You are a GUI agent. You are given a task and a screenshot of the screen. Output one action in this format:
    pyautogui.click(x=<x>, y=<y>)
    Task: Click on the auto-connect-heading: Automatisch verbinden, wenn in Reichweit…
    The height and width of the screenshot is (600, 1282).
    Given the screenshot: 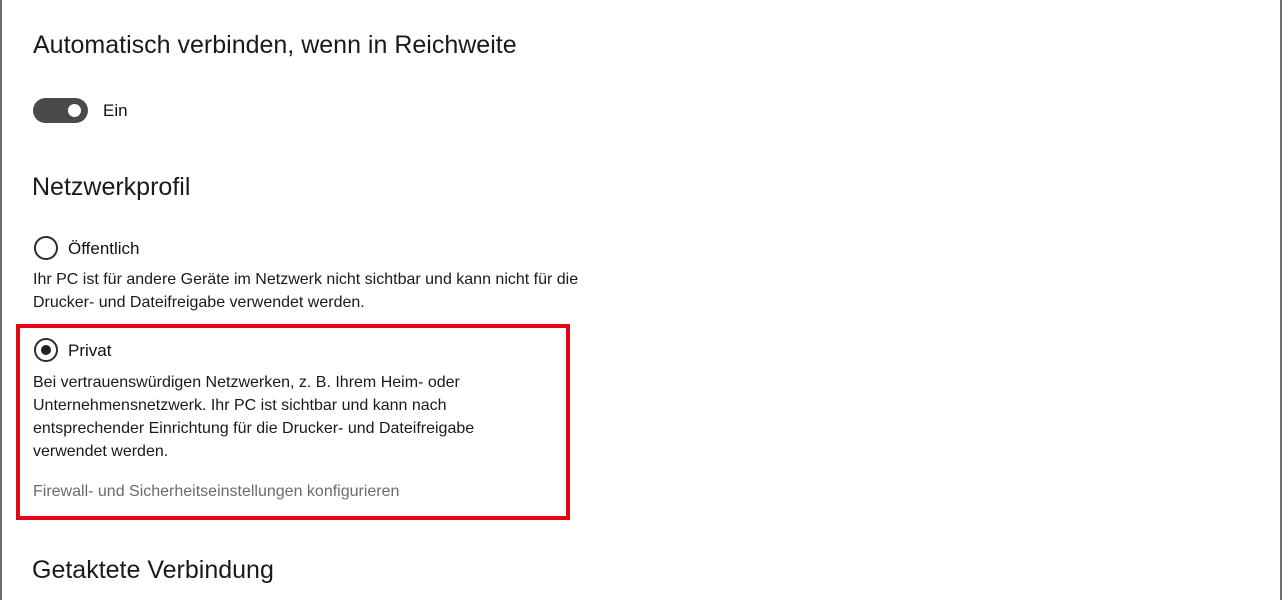 What is the action you would take?
    pyautogui.click(x=275, y=45)
    